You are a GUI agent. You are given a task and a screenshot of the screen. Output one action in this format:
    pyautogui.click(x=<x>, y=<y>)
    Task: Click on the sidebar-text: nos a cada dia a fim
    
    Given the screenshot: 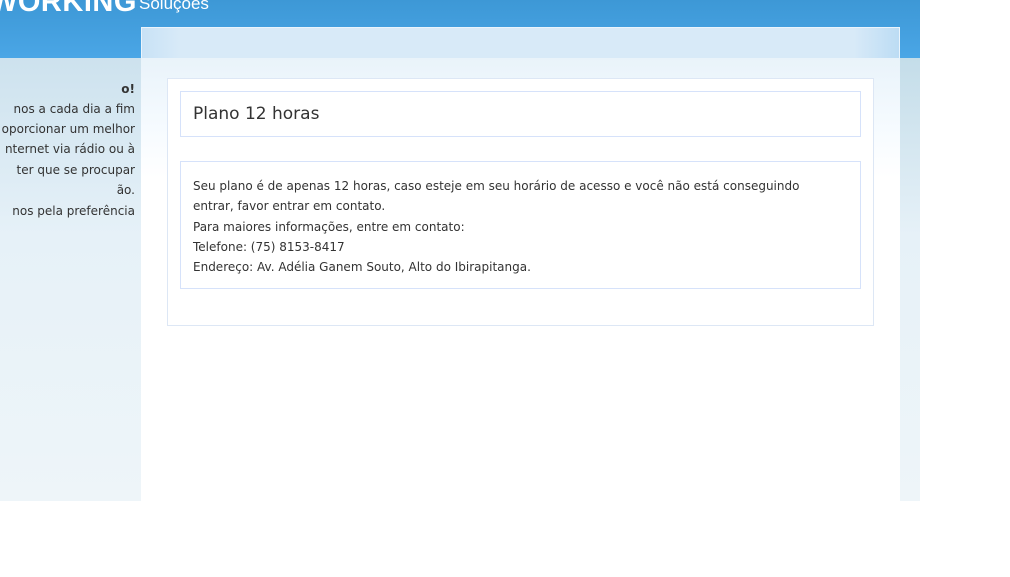 What is the action you would take?
    pyautogui.click(x=74, y=109)
    